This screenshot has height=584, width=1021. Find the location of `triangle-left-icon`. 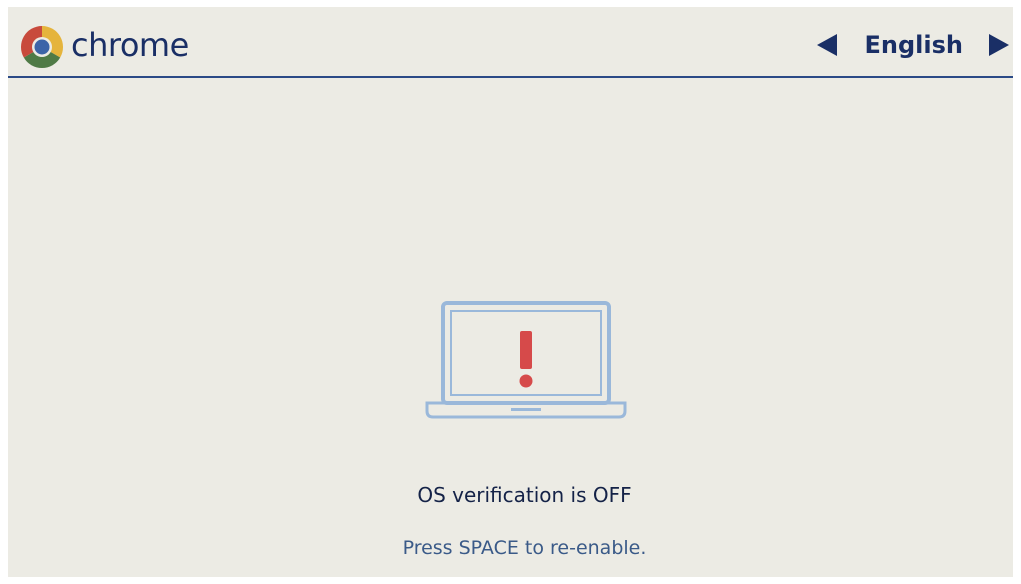

triangle-left-icon is located at coordinates (826, 45).